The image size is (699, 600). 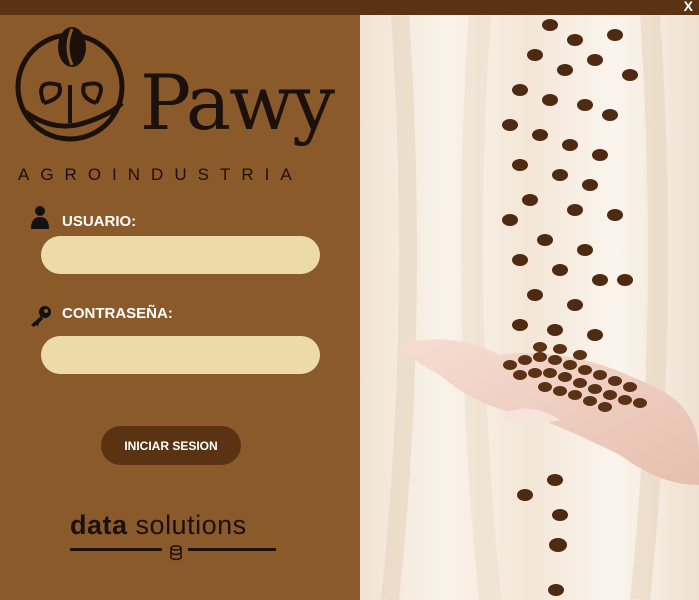 I want to click on data-solutions-text: data solutions, so click(x=158, y=525).